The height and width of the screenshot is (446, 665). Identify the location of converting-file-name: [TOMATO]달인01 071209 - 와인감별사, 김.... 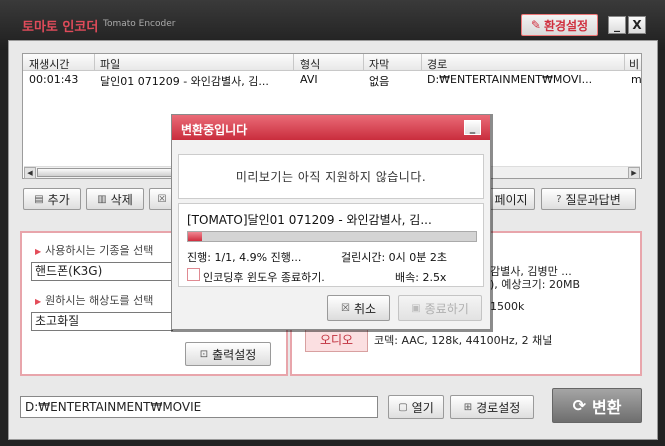
(309, 220).